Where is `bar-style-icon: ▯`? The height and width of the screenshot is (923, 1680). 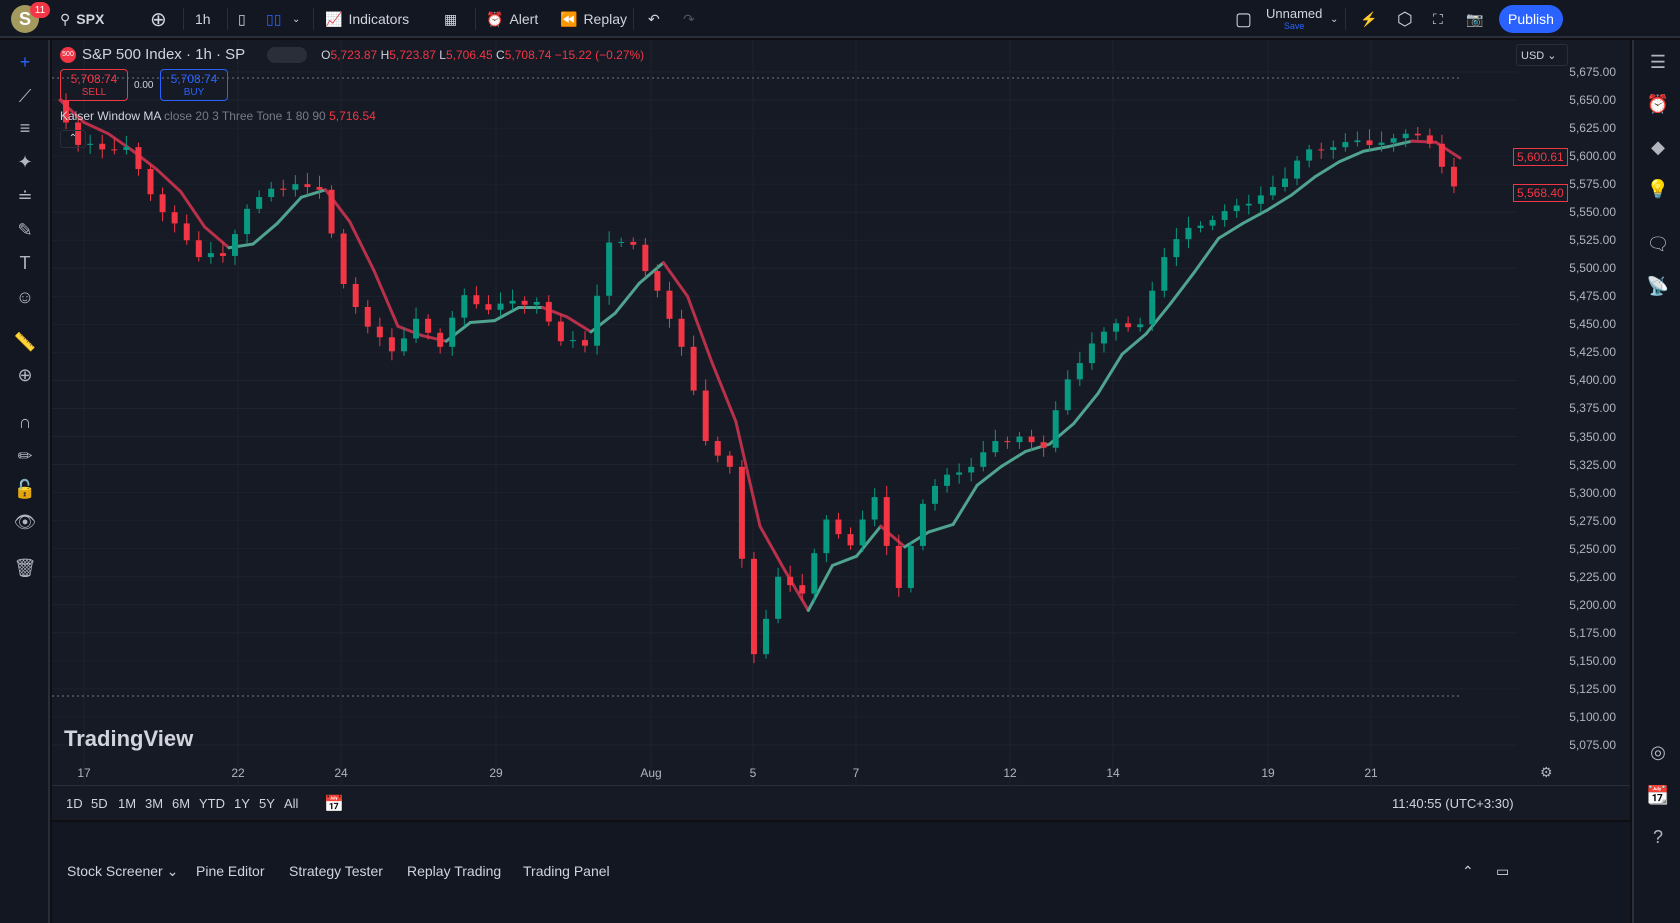 bar-style-icon: ▯ is located at coordinates (242, 19).